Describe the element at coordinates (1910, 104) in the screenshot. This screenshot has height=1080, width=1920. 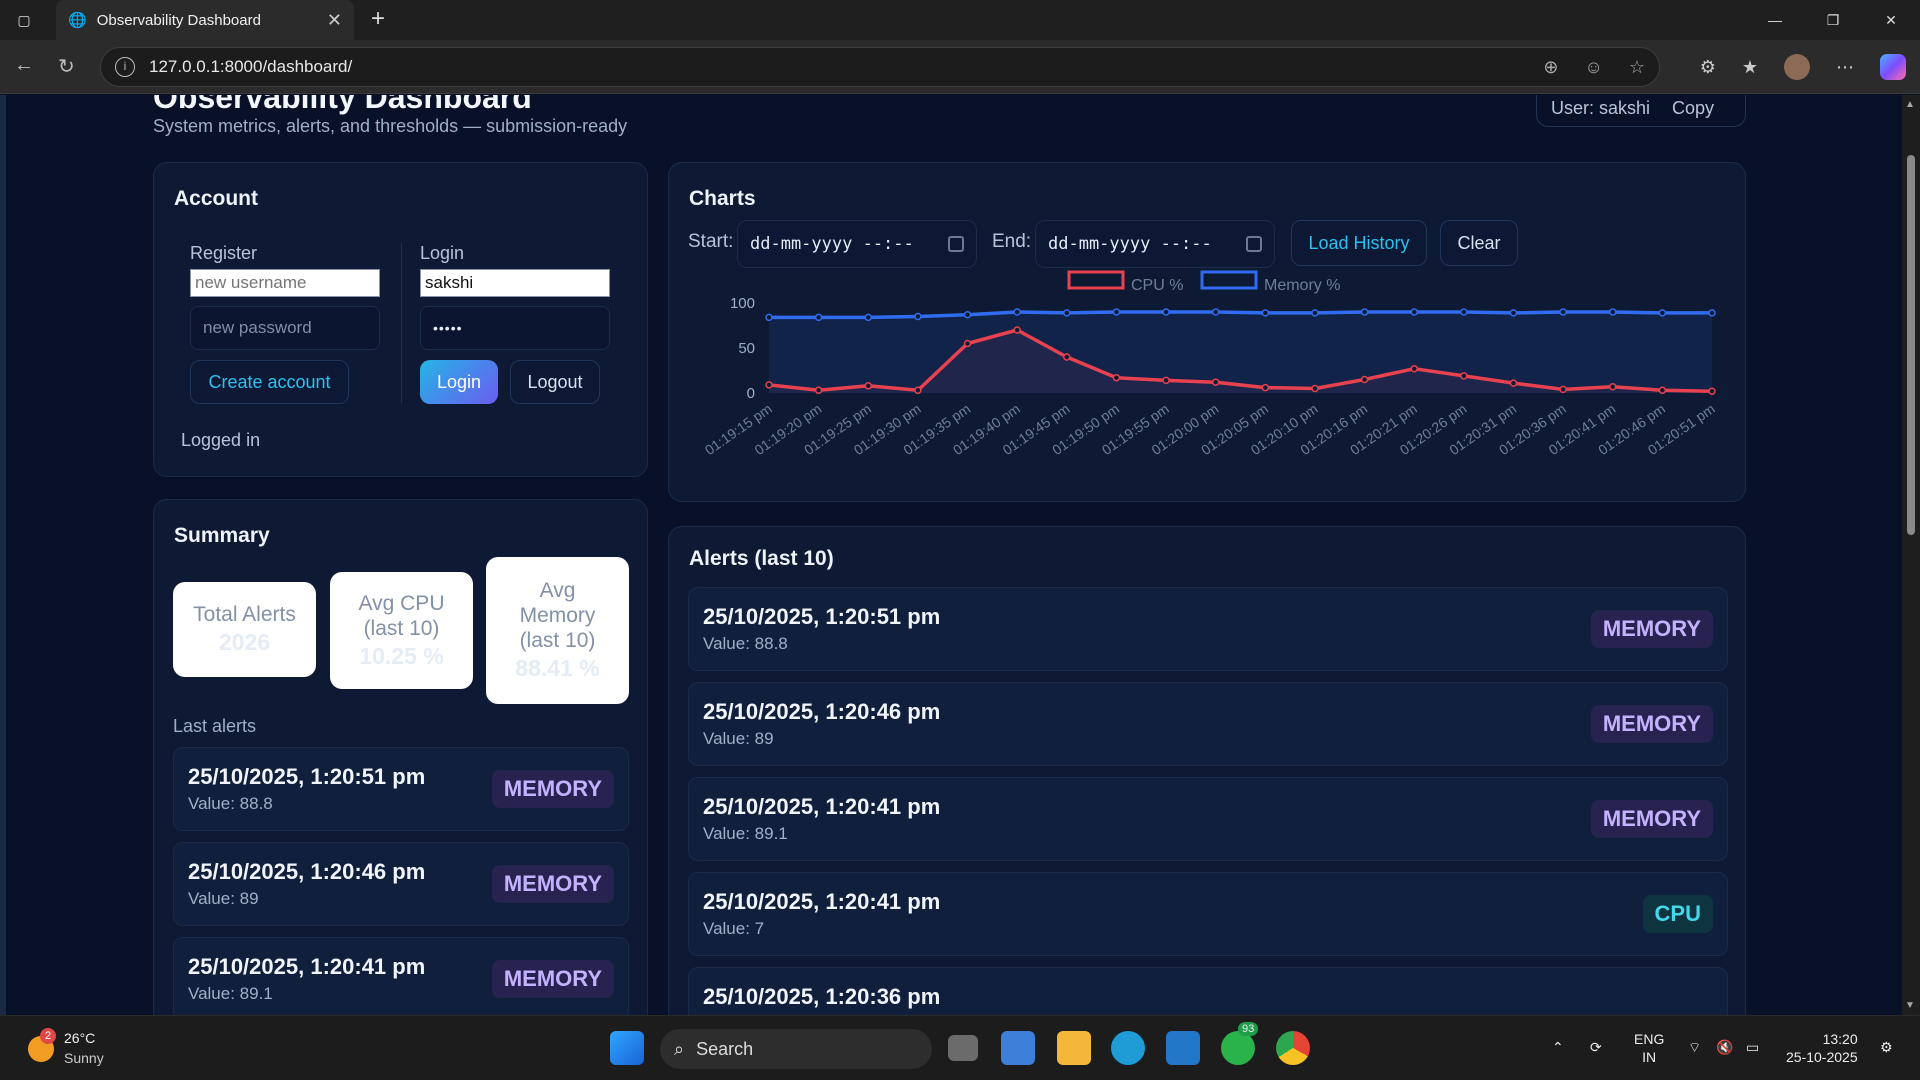
I see `scroll-up-arrow-icon: ▲` at that location.